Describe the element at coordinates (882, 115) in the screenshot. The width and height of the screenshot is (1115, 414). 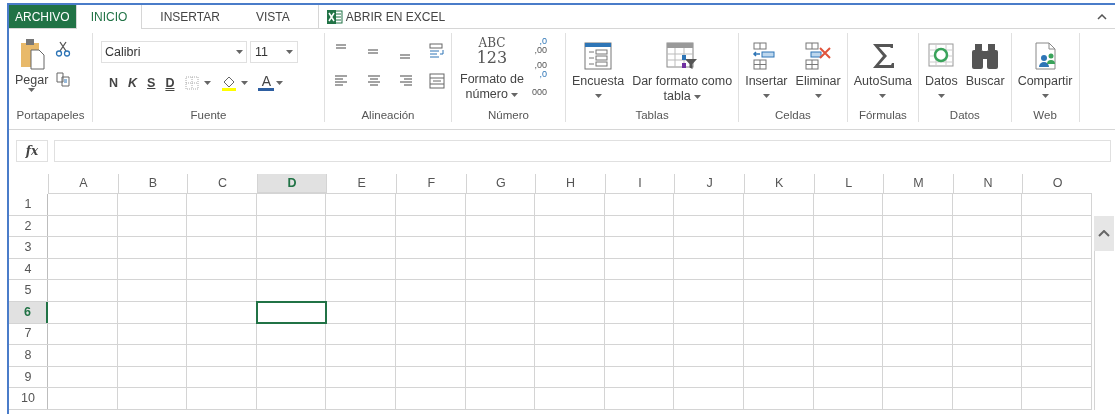
I see `group-label: Fórmulas` at that location.